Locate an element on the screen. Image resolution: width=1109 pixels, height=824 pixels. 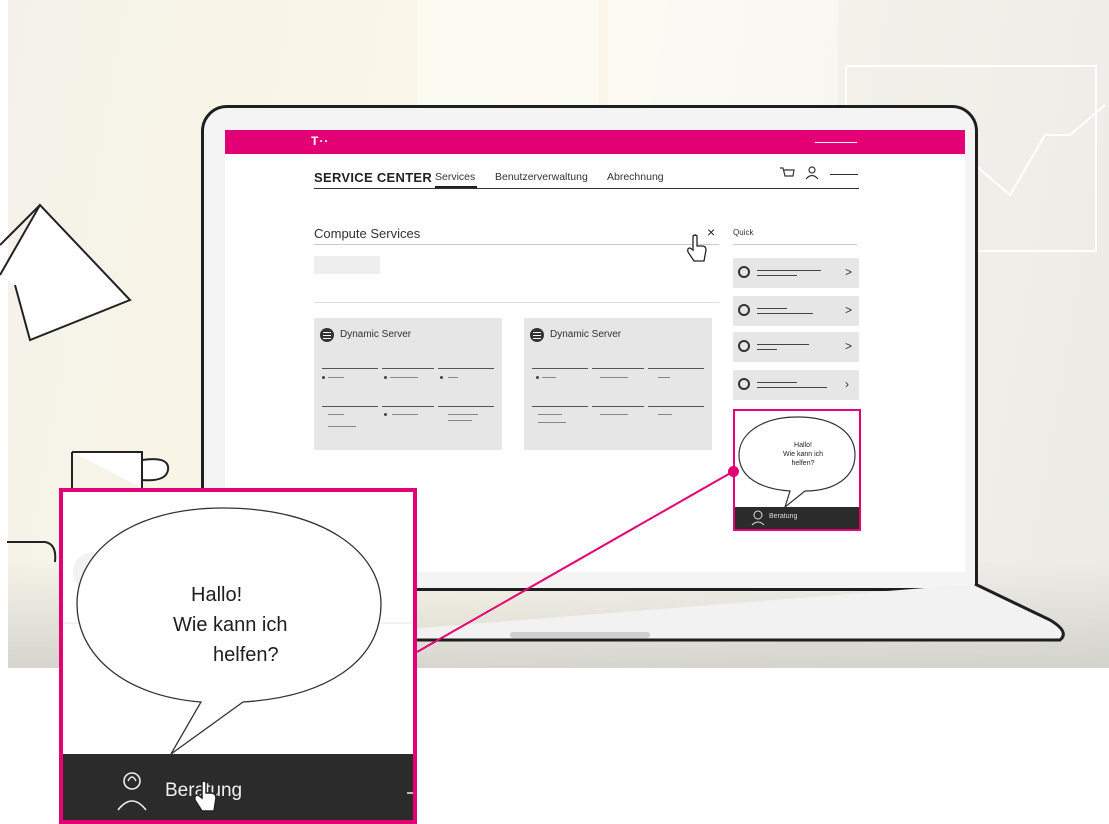
mug-illustration is located at coordinates (120, 469).